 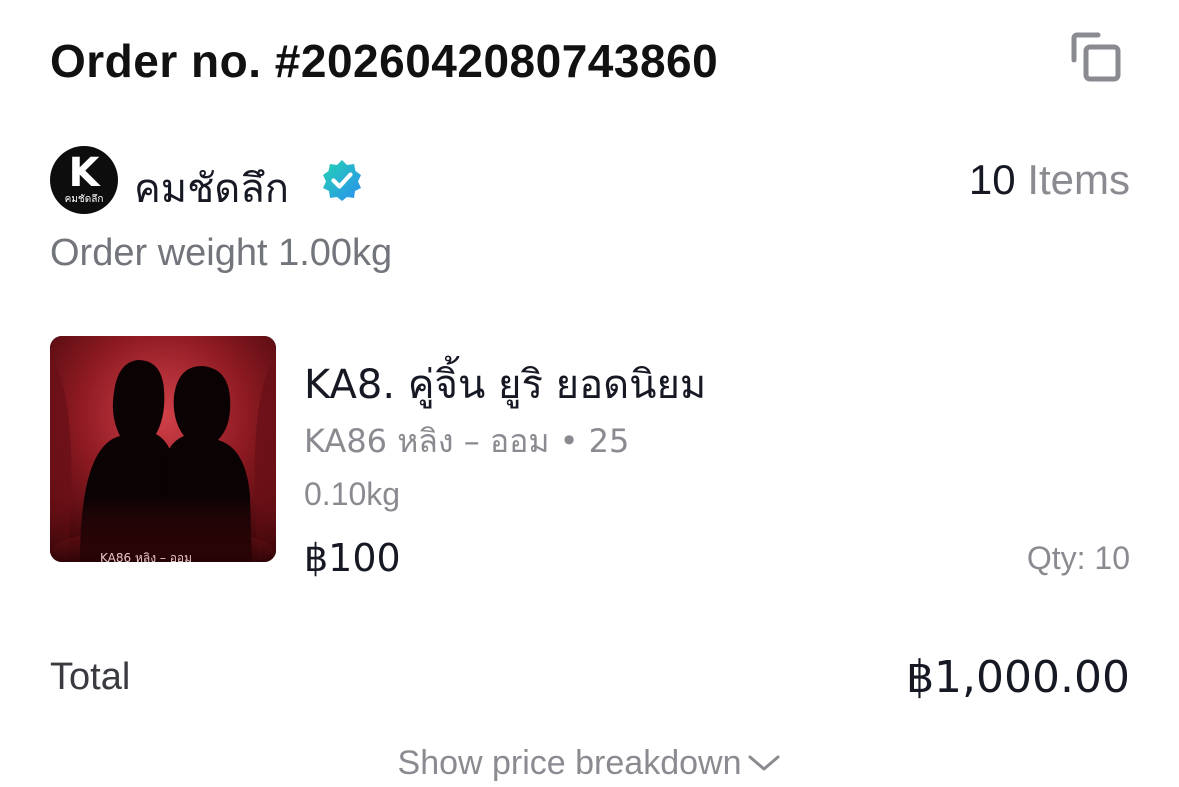 What do you see at coordinates (1078, 558) in the screenshot?
I see `product-quantity: Qty: 10` at bounding box center [1078, 558].